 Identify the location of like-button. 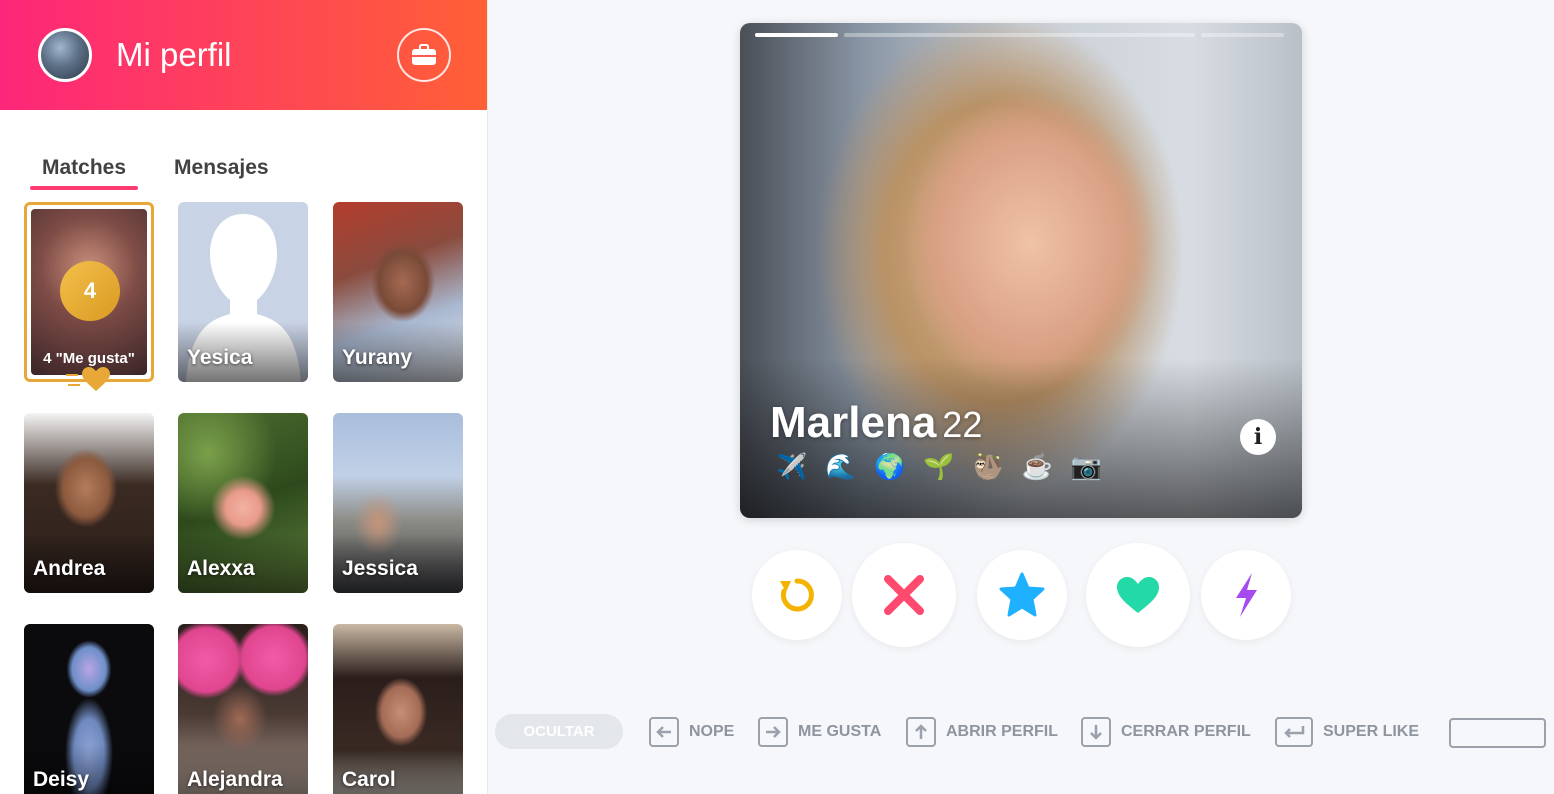
(1138, 595).